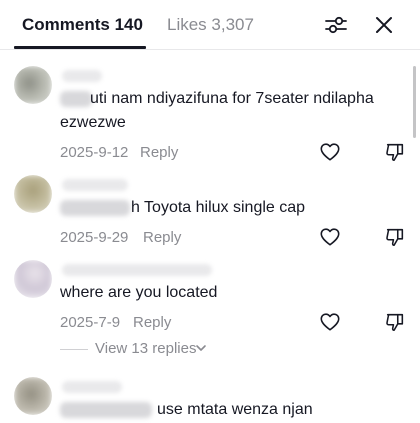 The image size is (420, 423). What do you see at coordinates (218, 207) in the screenshot?
I see `comment-text: h Toyota hilux single cap` at bounding box center [218, 207].